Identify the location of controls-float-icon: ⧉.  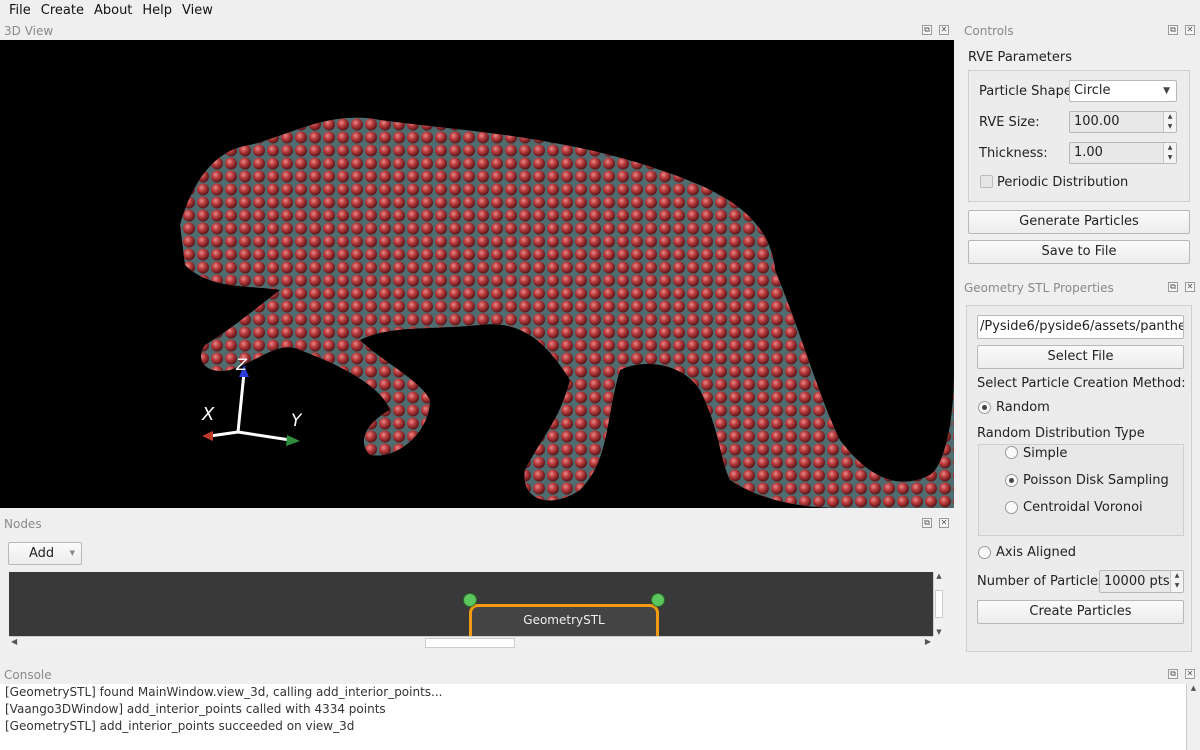
(1173, 30).